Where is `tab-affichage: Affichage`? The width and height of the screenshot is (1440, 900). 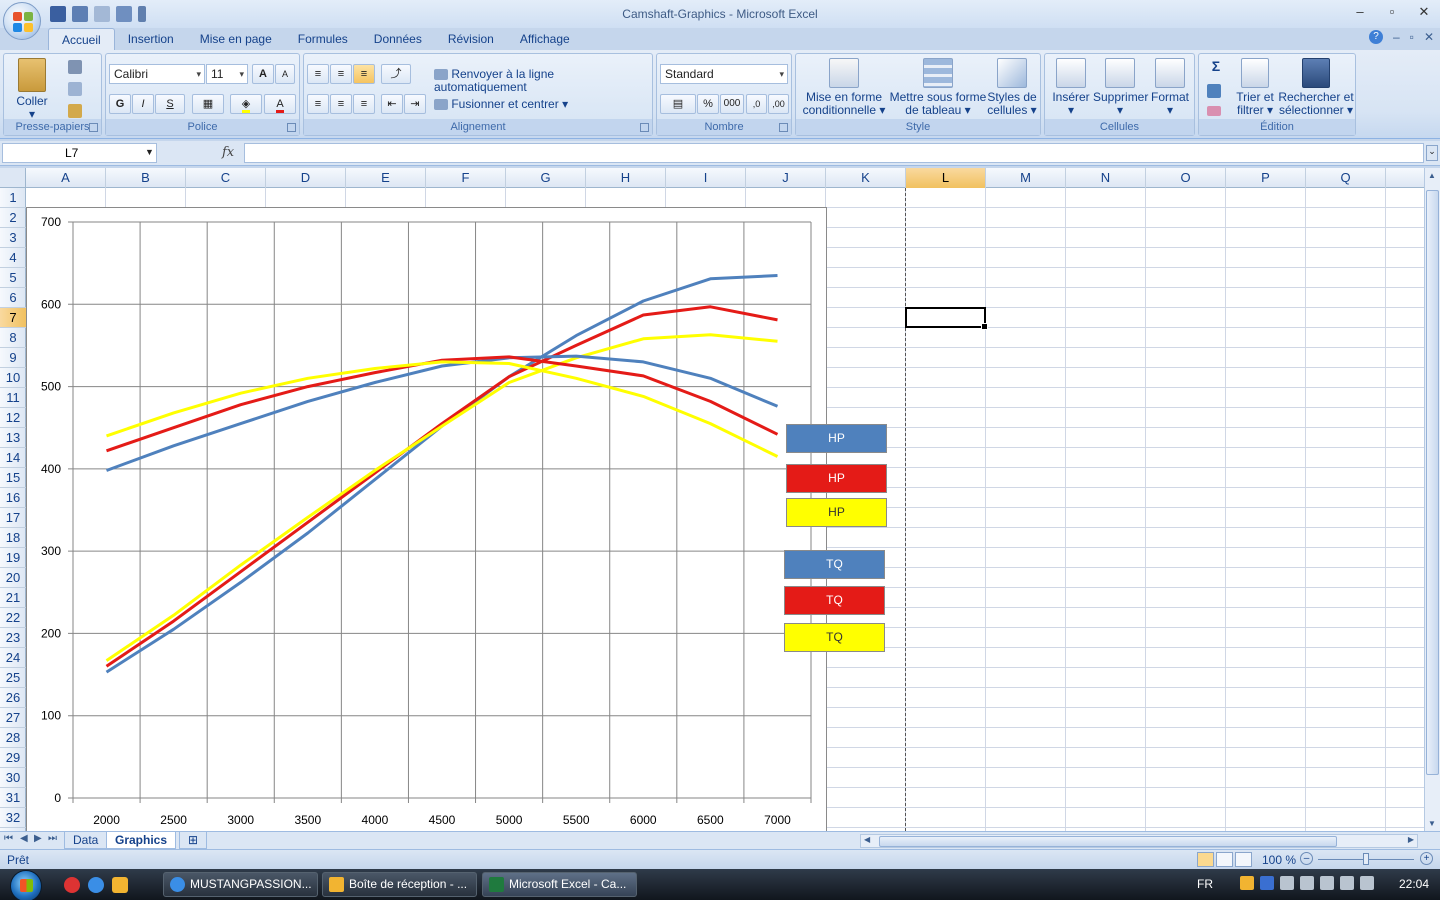
tab-affichage: Affichage is located at coordinates (545, 39).